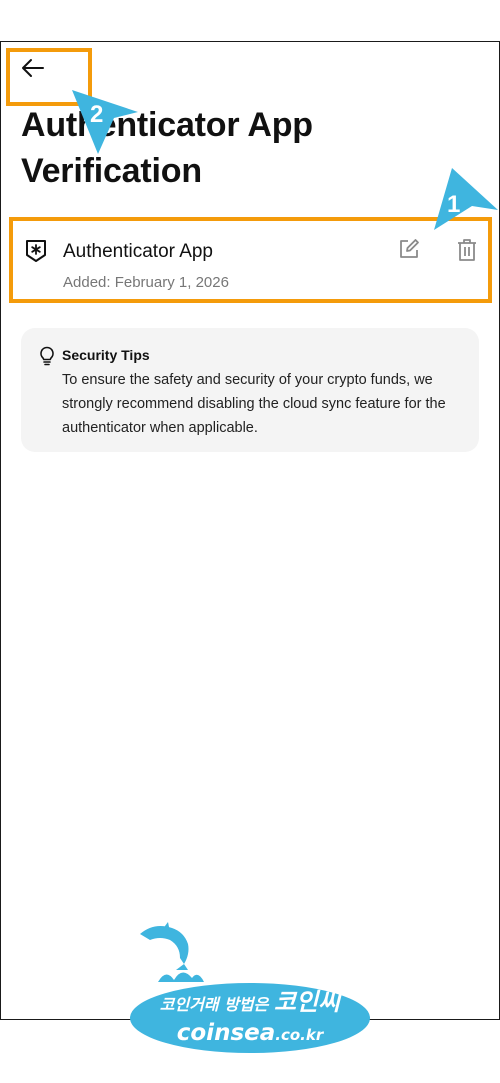  I want to click on coinsea-watermark: 코인거래 방법은 코인씨 coinsea.co.kr, so click(252, 990).